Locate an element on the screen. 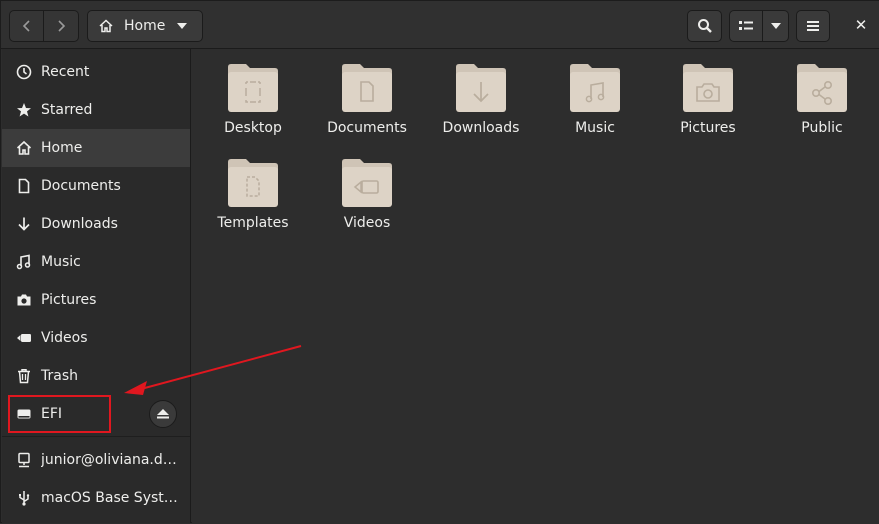 This screenshot has width=879, height=524. downloads-folder-icon is located at coordinates (481, 88).